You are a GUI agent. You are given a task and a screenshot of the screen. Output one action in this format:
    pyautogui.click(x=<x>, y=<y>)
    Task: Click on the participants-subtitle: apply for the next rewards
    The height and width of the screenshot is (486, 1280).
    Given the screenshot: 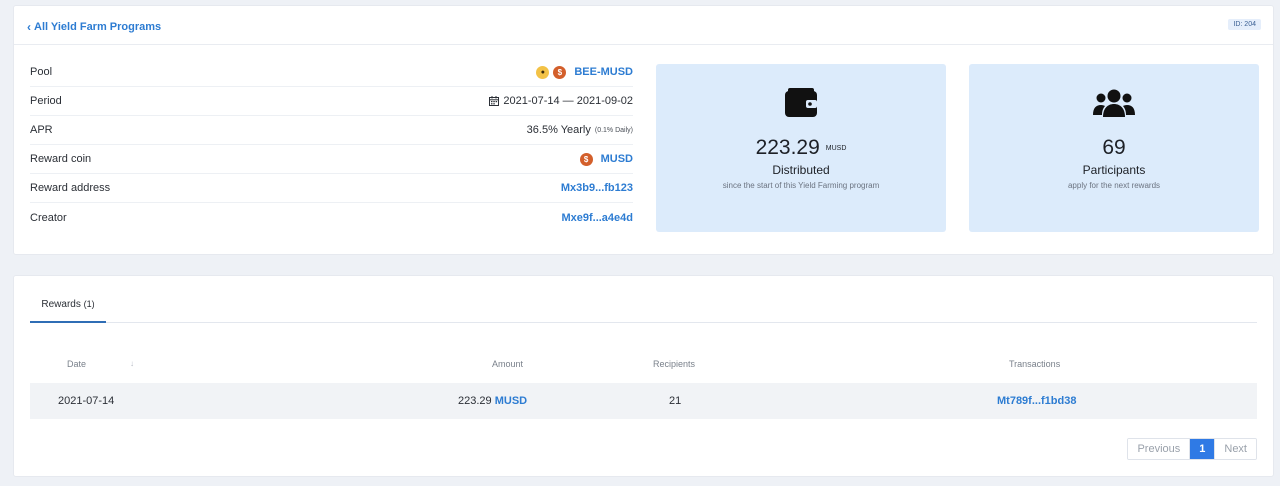 What is the action you would take?
    pyautogui.click(x=1114, y=185)
    